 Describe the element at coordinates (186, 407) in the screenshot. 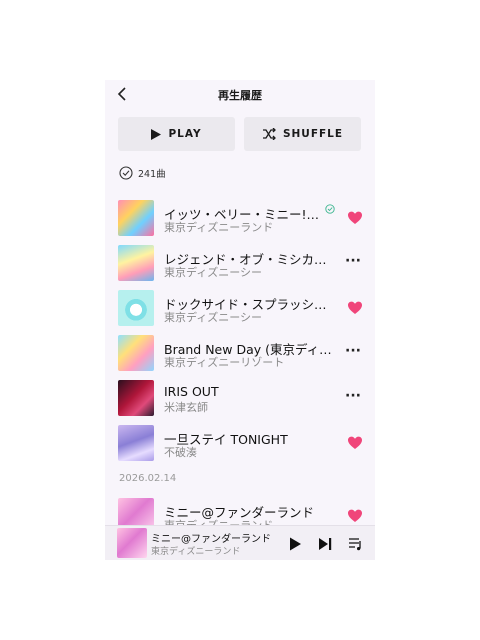

I see `track-artist: 米津玄師` at that location.